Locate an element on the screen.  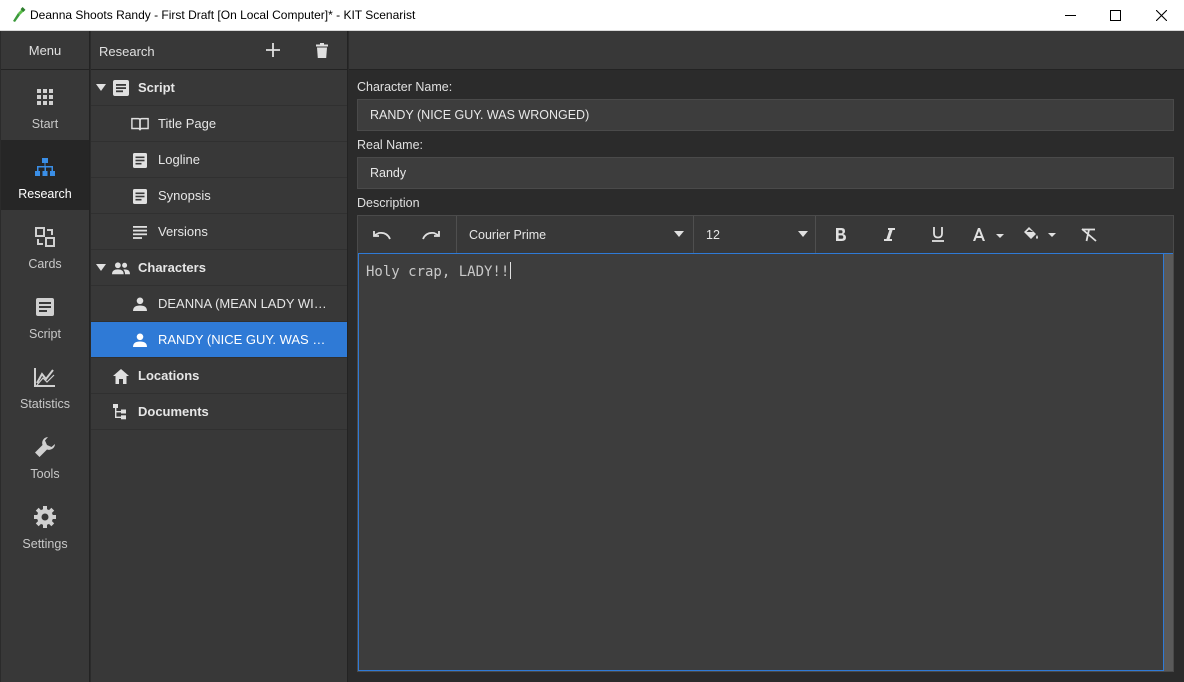
tree-item-label: Characters is located at coordinates (172, 267).